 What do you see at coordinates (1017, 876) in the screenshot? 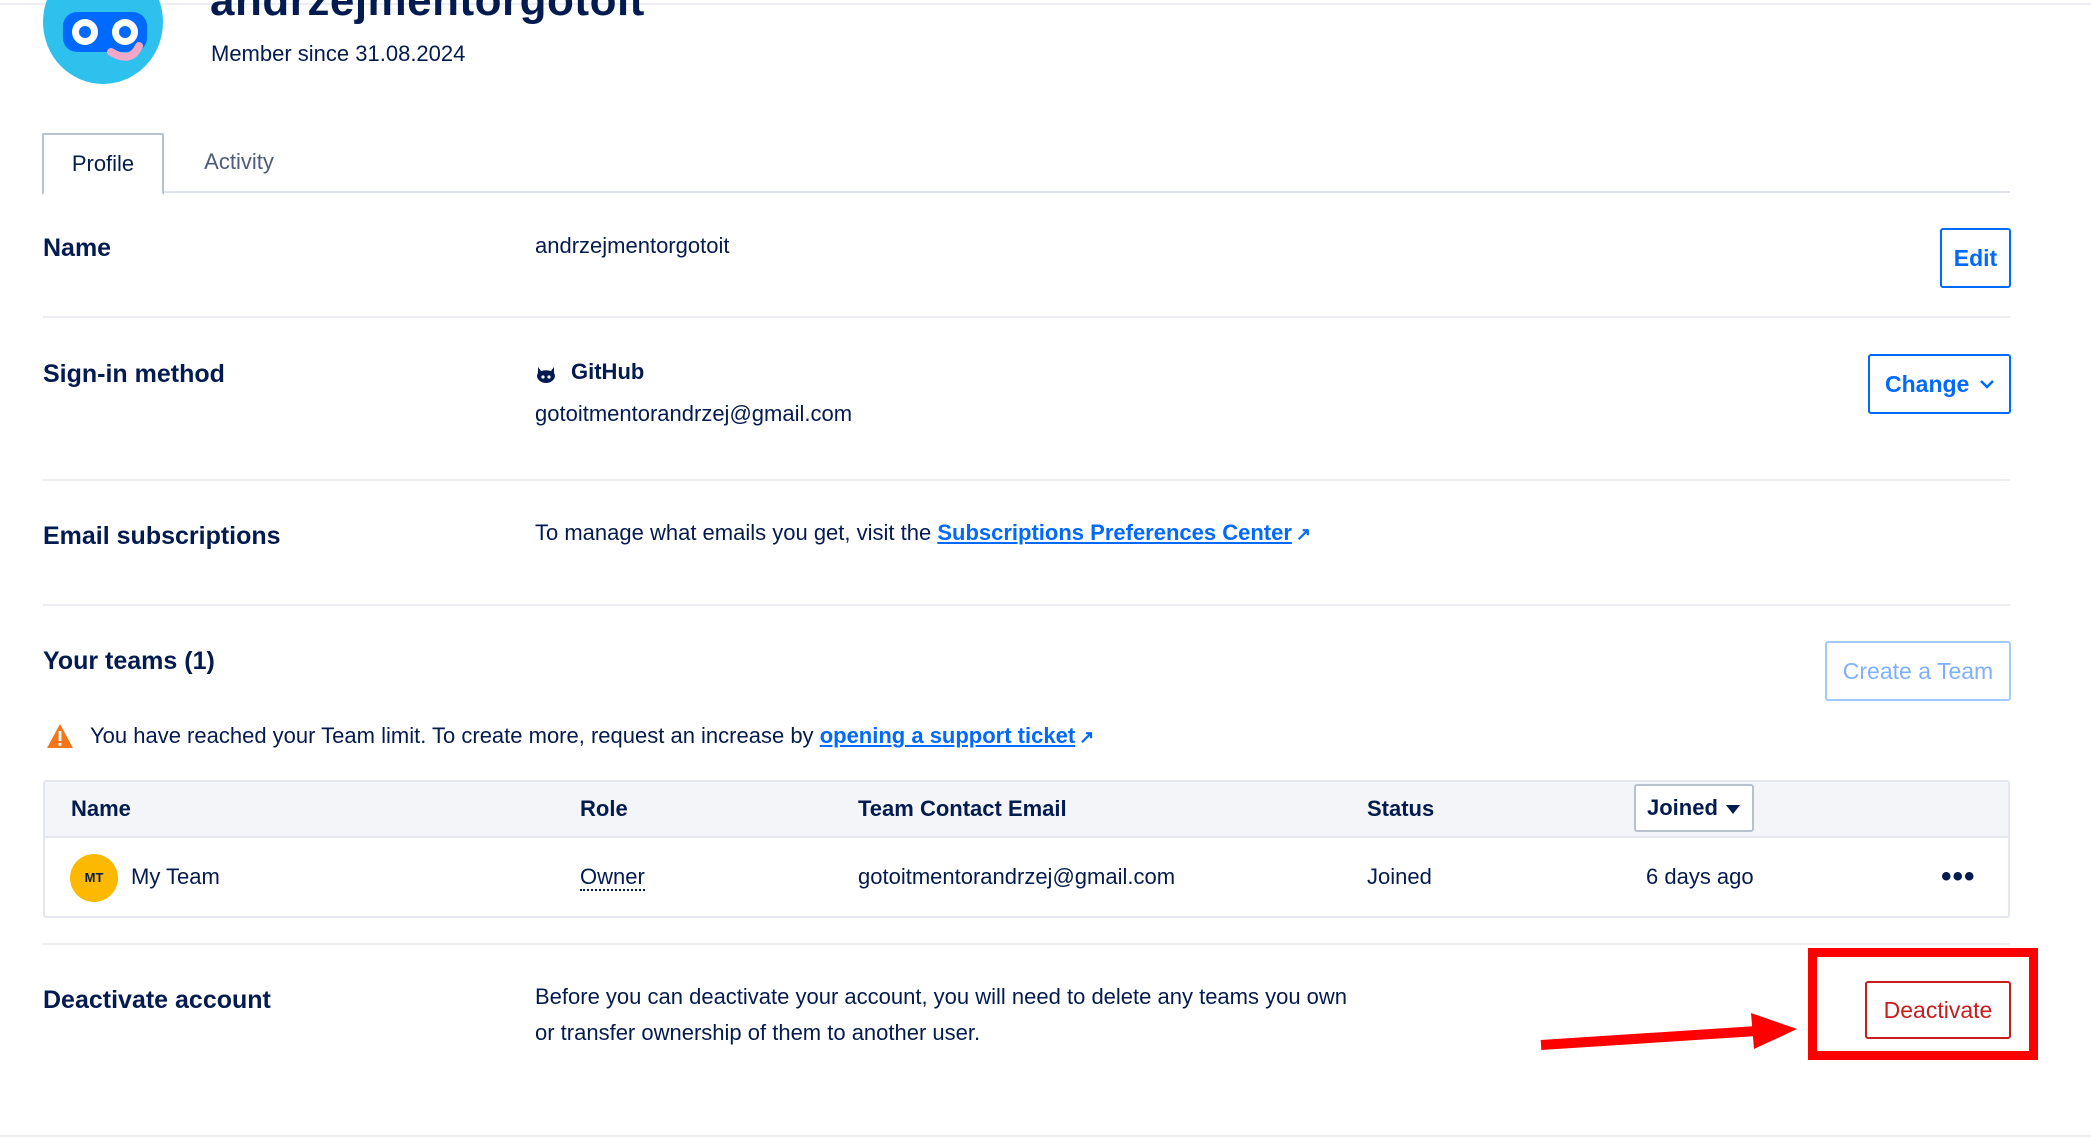
I see `team-contact-email: gotoitmentorandrzej@gmail.com` at bounding box center [1017, 876].